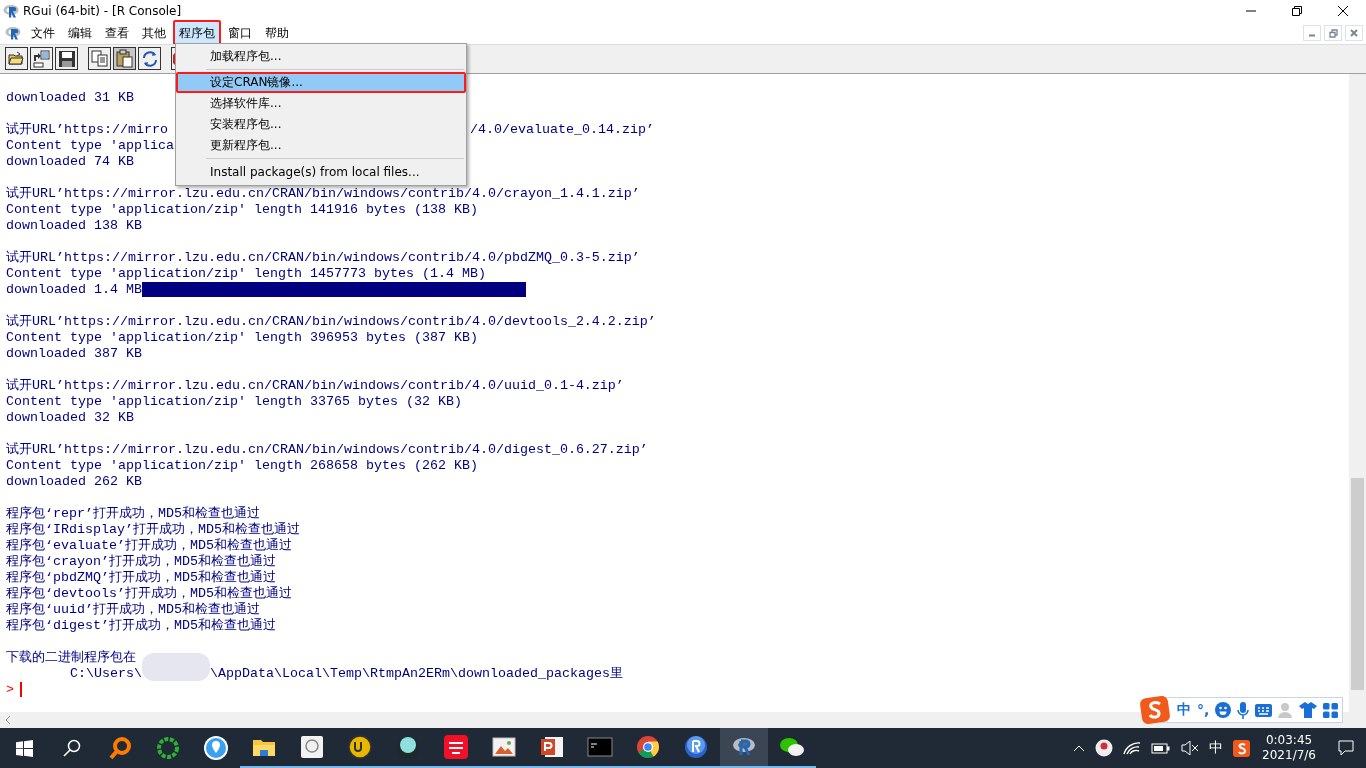 The image size is (1366, 768). I want to click on console-line: downloaded 387 KB, so click(74, 353).